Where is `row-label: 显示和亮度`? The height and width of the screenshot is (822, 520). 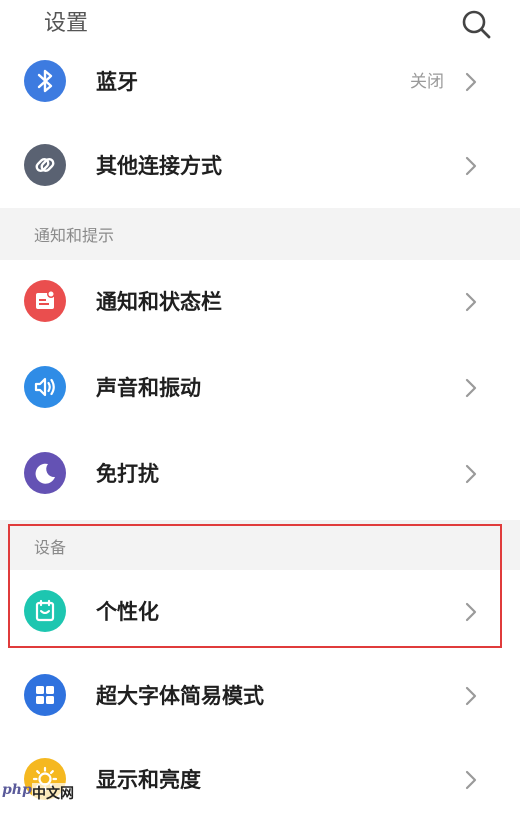 row-label: 显示和亮度 is located at coordinates (148, 780).